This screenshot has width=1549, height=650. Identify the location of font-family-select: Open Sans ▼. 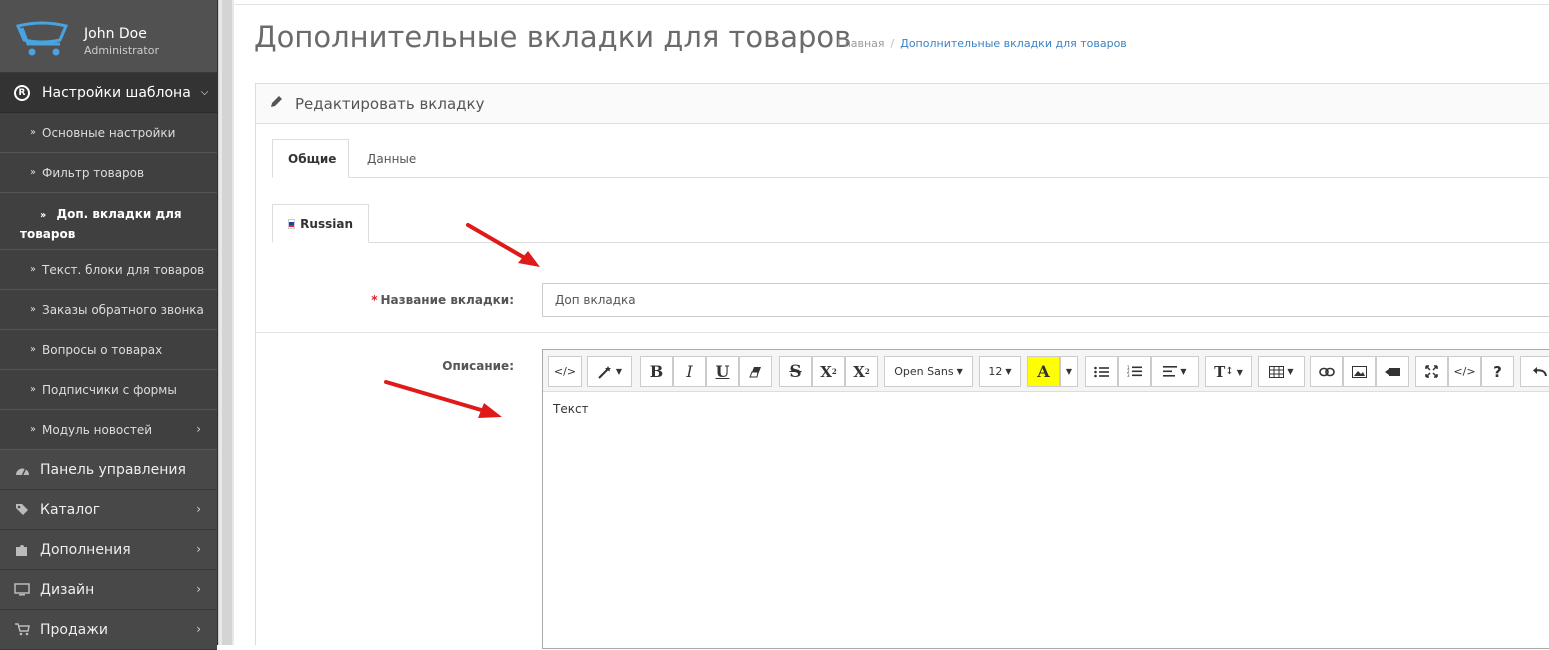
(928, 371).